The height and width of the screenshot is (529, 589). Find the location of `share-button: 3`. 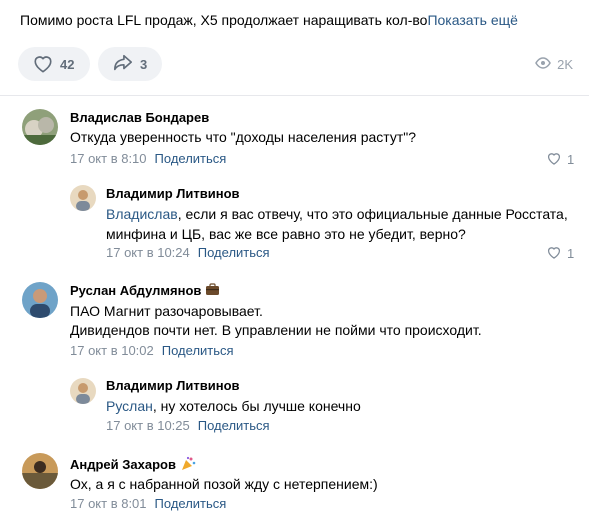

share-button: 3 is located at coordinates (130, 64).